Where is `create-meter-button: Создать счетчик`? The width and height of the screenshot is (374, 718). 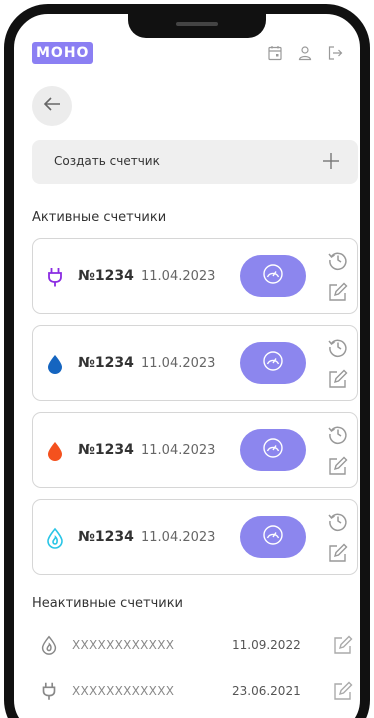
create-meter-button: Создать счетчик is located at coordinates (195, 162).